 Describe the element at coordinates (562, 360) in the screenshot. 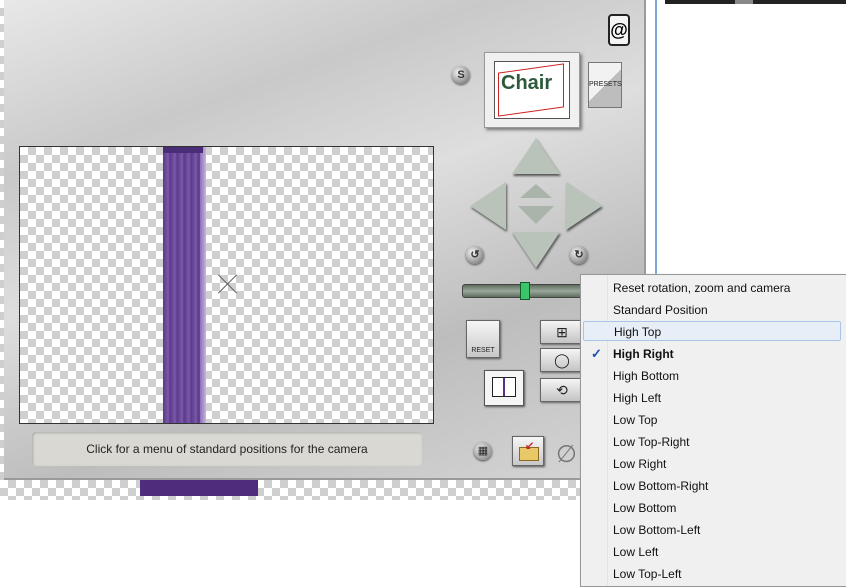

I see `orbit-button: ◯` at that location.